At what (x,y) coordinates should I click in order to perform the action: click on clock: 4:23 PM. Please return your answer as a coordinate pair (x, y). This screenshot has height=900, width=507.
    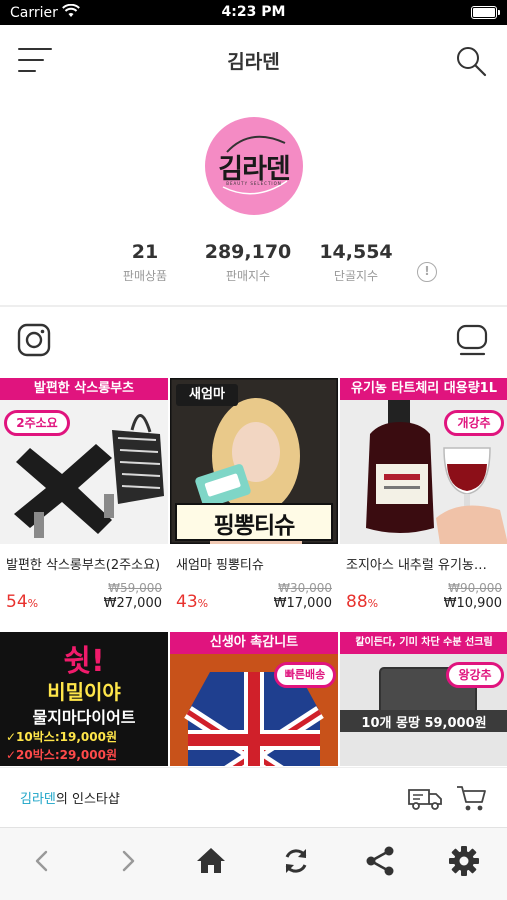
    Looking at the image, I should click on (253, 12).